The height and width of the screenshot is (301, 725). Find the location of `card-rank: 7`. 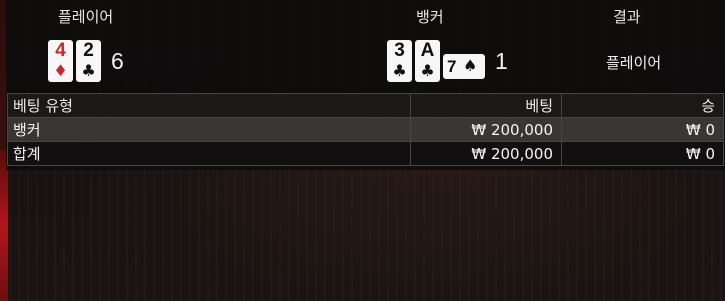

card-rank: 7 is located at coordinates (452, 66).